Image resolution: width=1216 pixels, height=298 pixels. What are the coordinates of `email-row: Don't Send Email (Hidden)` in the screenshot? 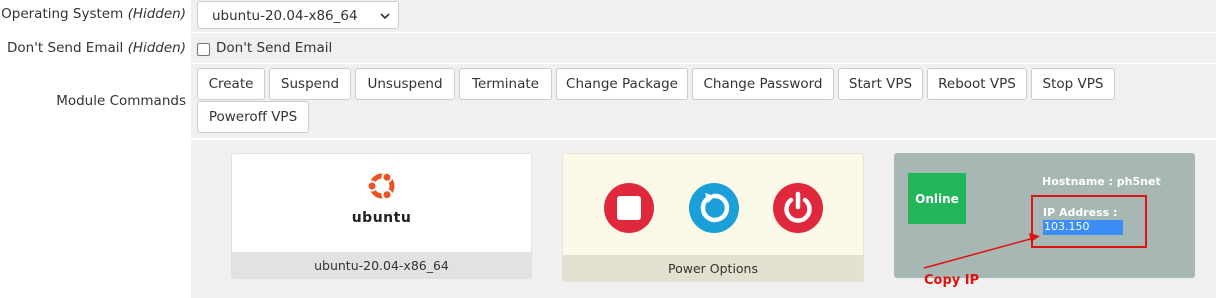 It's located at (608, 48).